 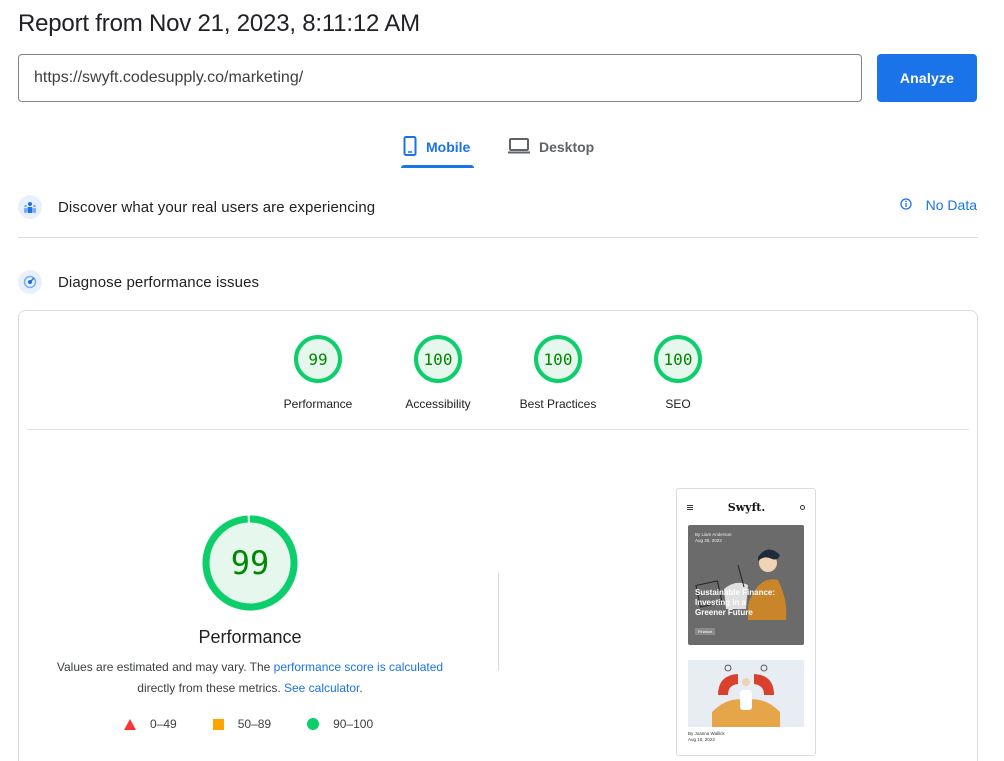 I want to click on gauge-icon, so click(x=30, y=282).